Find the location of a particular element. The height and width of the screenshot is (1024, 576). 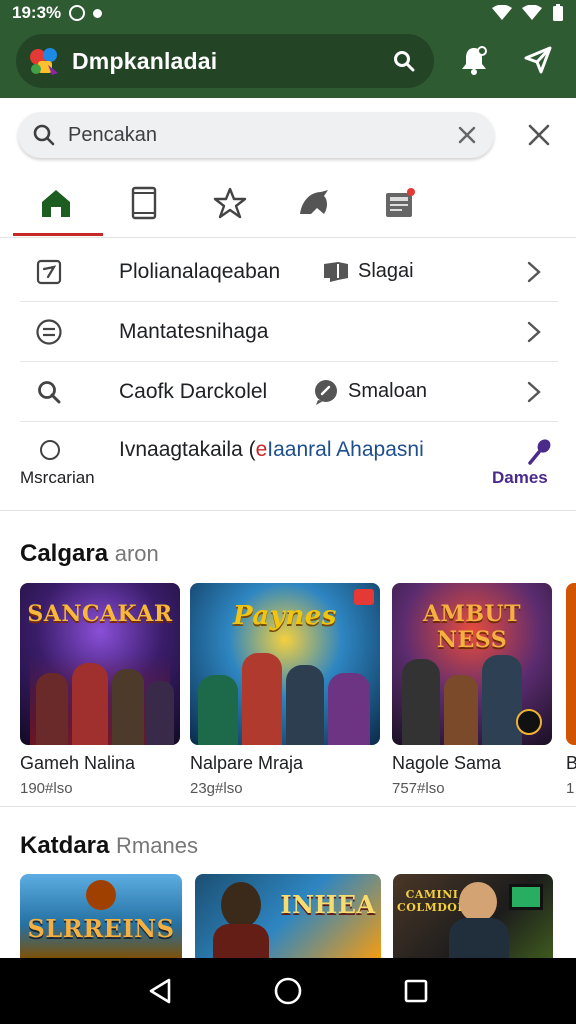

tab-news is located at coordinates (400, 203).